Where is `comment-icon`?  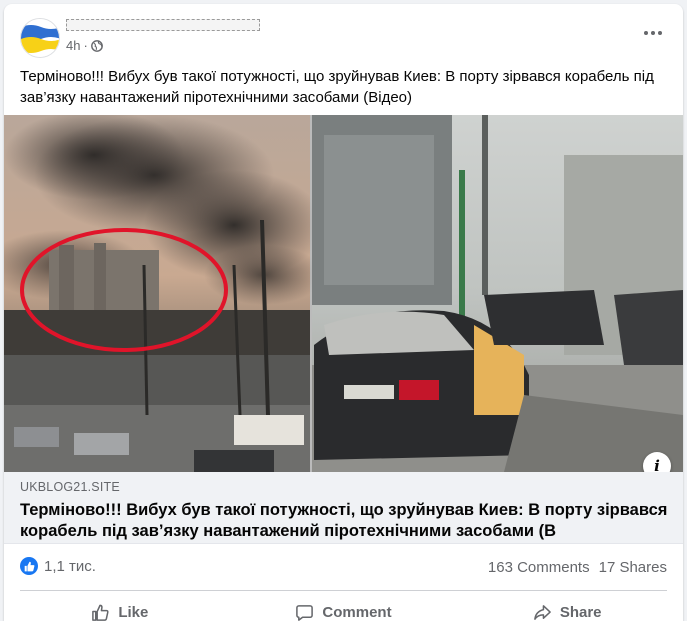 comment-icon is located at coordinates (304, 612).